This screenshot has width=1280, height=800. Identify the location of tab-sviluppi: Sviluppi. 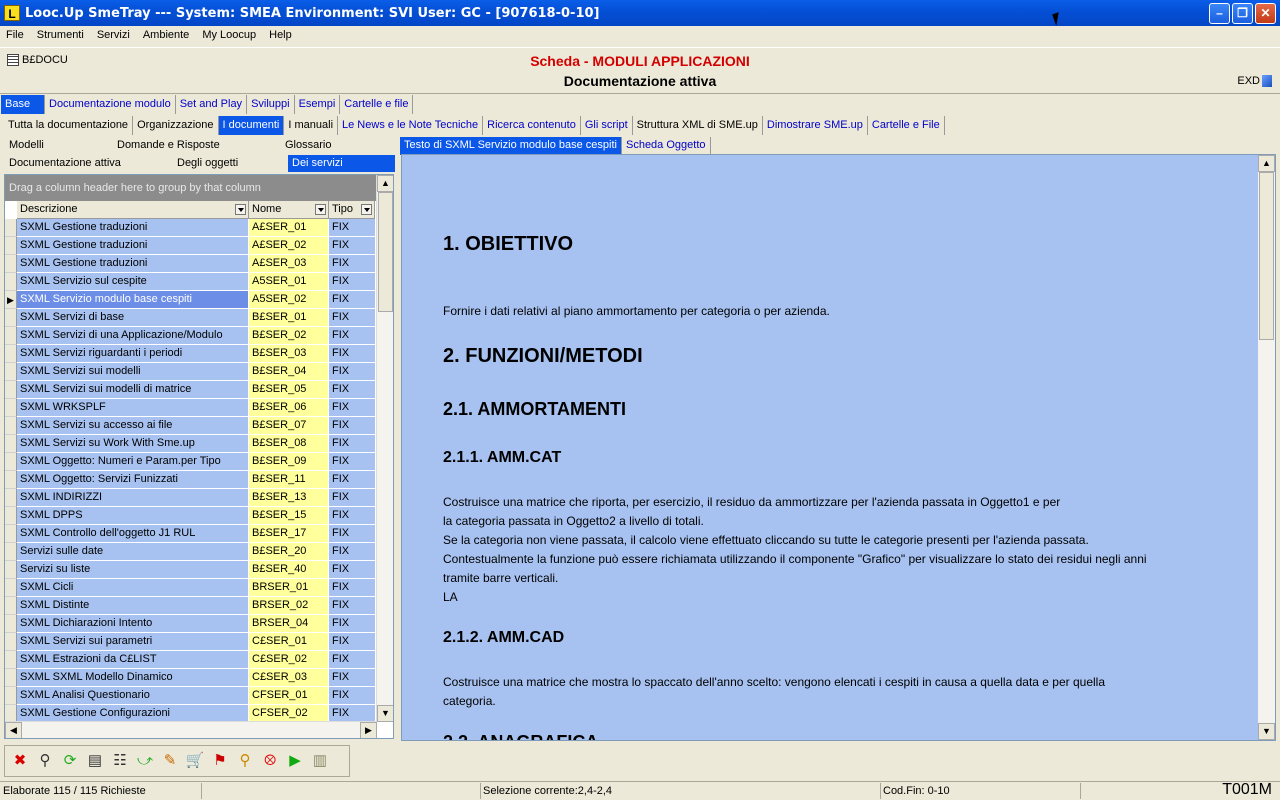
(271, 104).